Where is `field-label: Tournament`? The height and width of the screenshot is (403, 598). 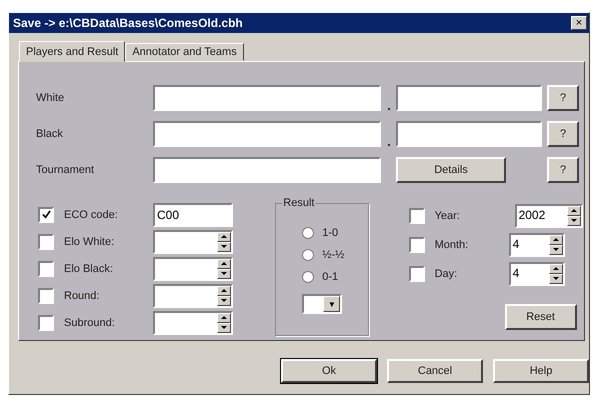
field-label: Tournament is located at coordinates (66, 170).